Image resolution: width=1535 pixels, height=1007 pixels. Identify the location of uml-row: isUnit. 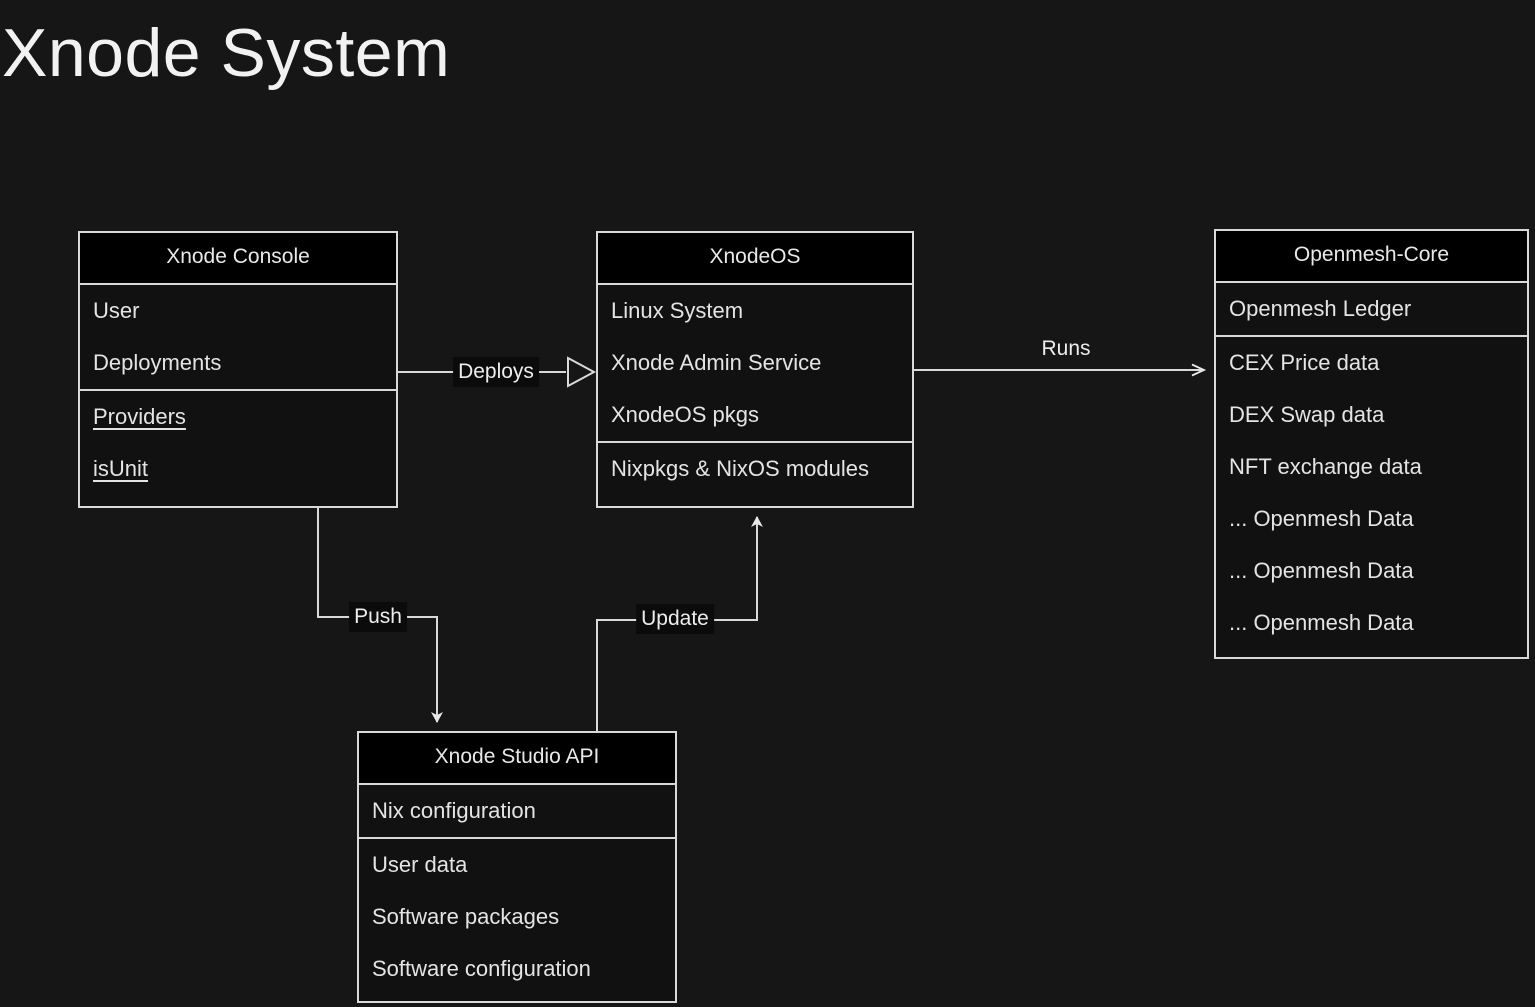
(238, 469).